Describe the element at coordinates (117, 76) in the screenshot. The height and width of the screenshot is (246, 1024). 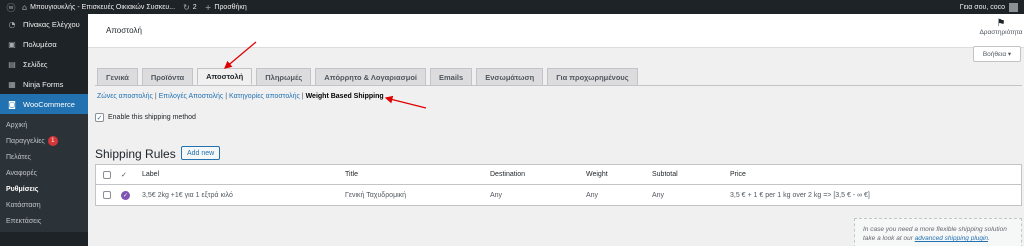
I see `tab-general: Γενικά` at that location.